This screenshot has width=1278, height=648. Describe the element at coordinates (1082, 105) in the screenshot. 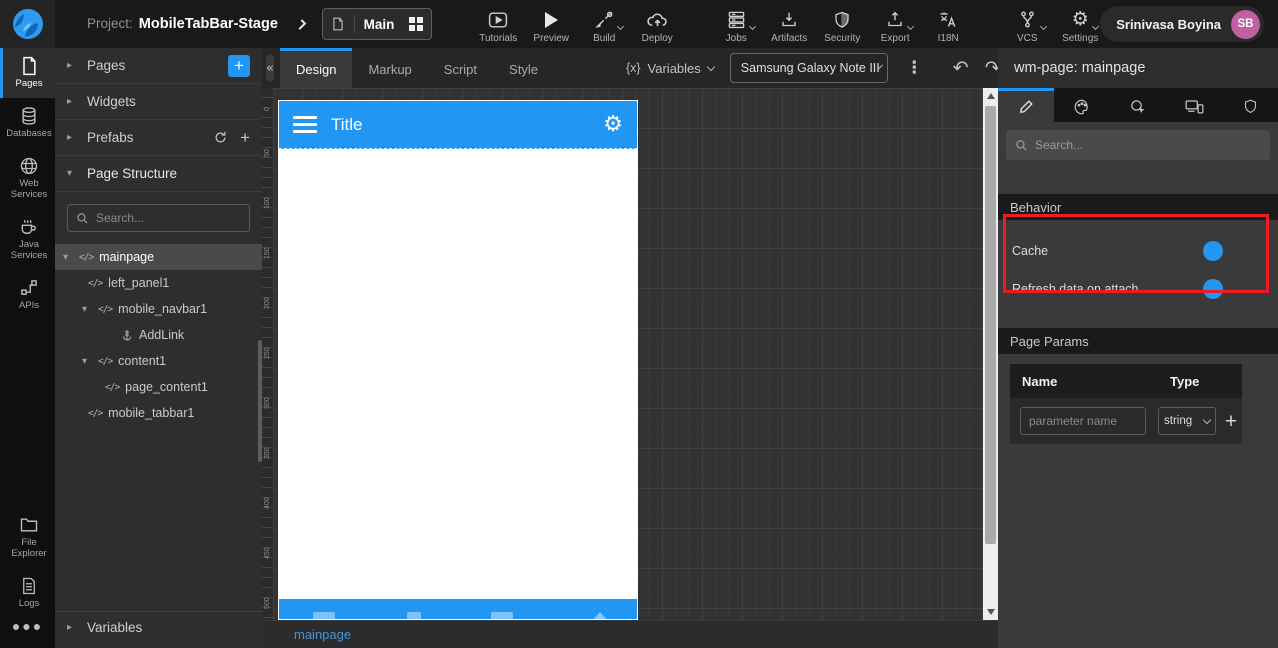

I see `tab-styles` at that location.